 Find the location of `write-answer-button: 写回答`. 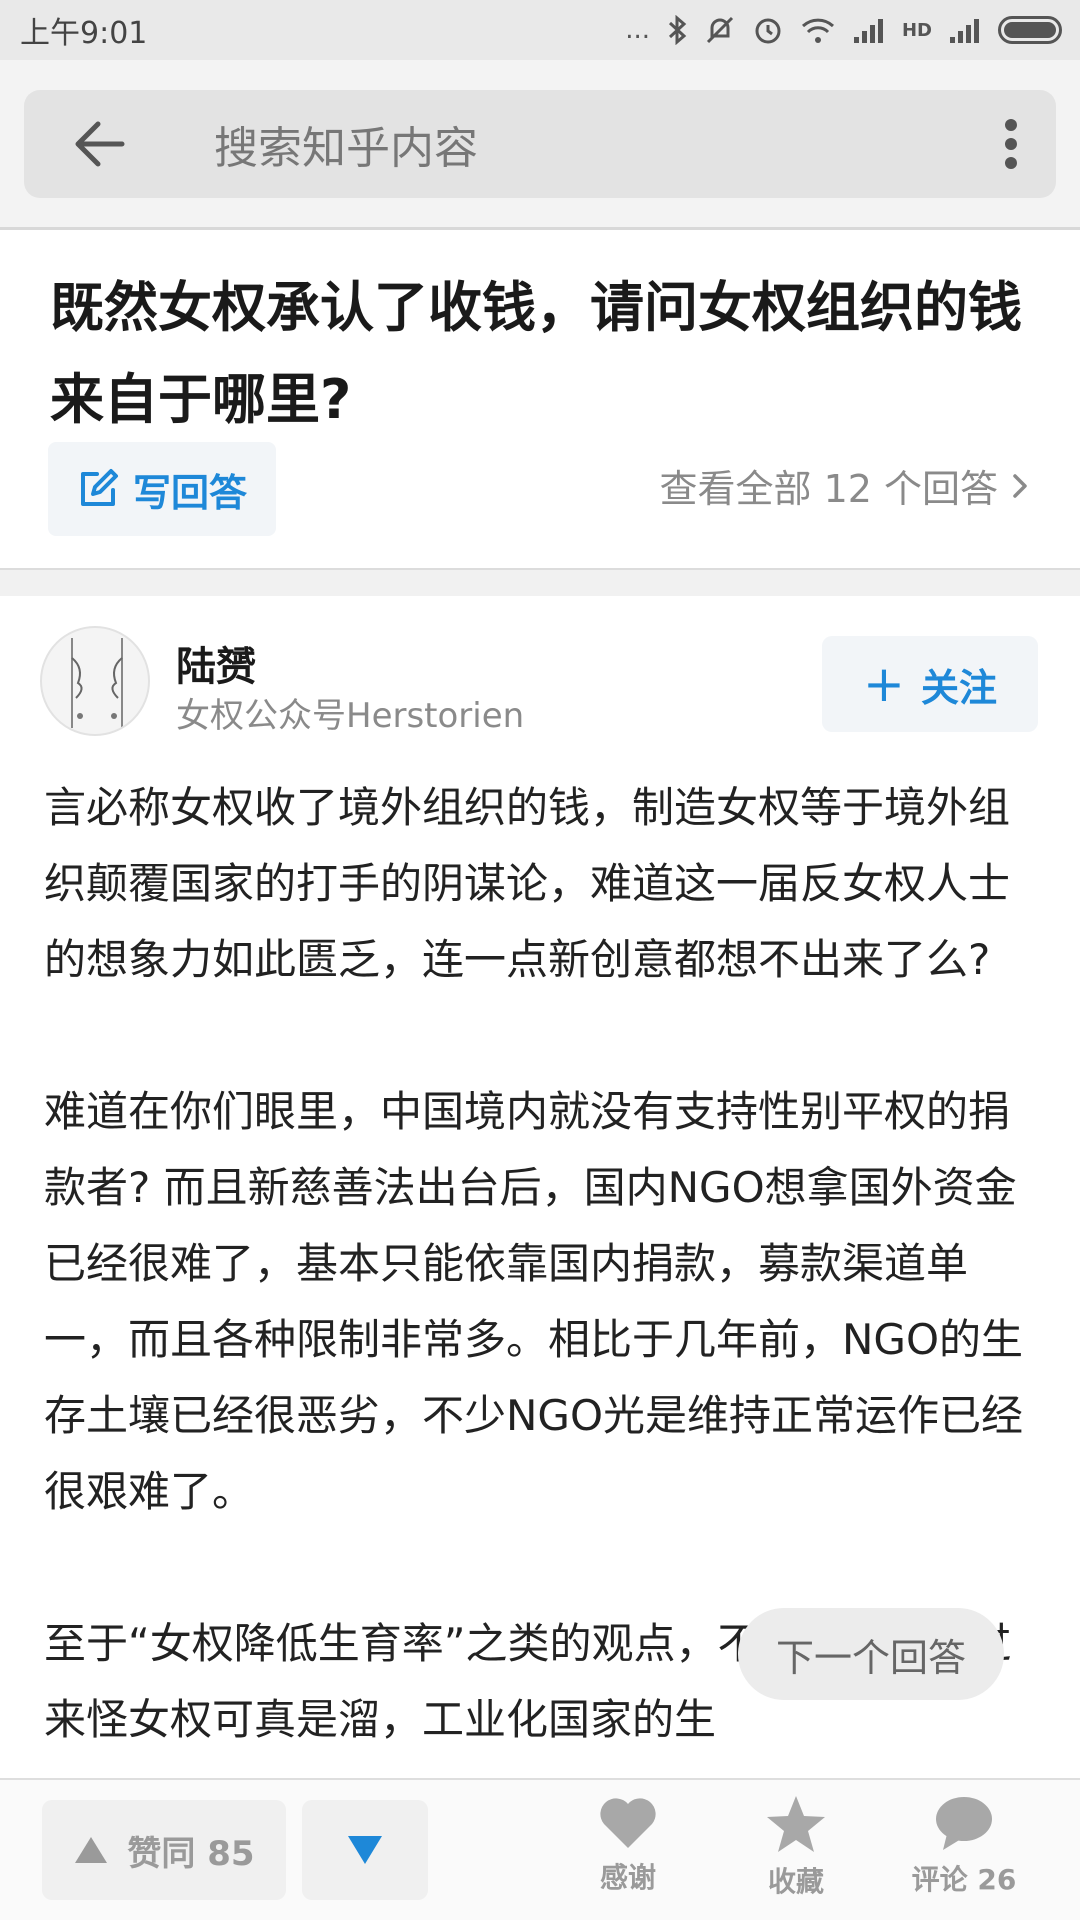

write-answer-button: 写回答 is located at coordinates (162, 489).